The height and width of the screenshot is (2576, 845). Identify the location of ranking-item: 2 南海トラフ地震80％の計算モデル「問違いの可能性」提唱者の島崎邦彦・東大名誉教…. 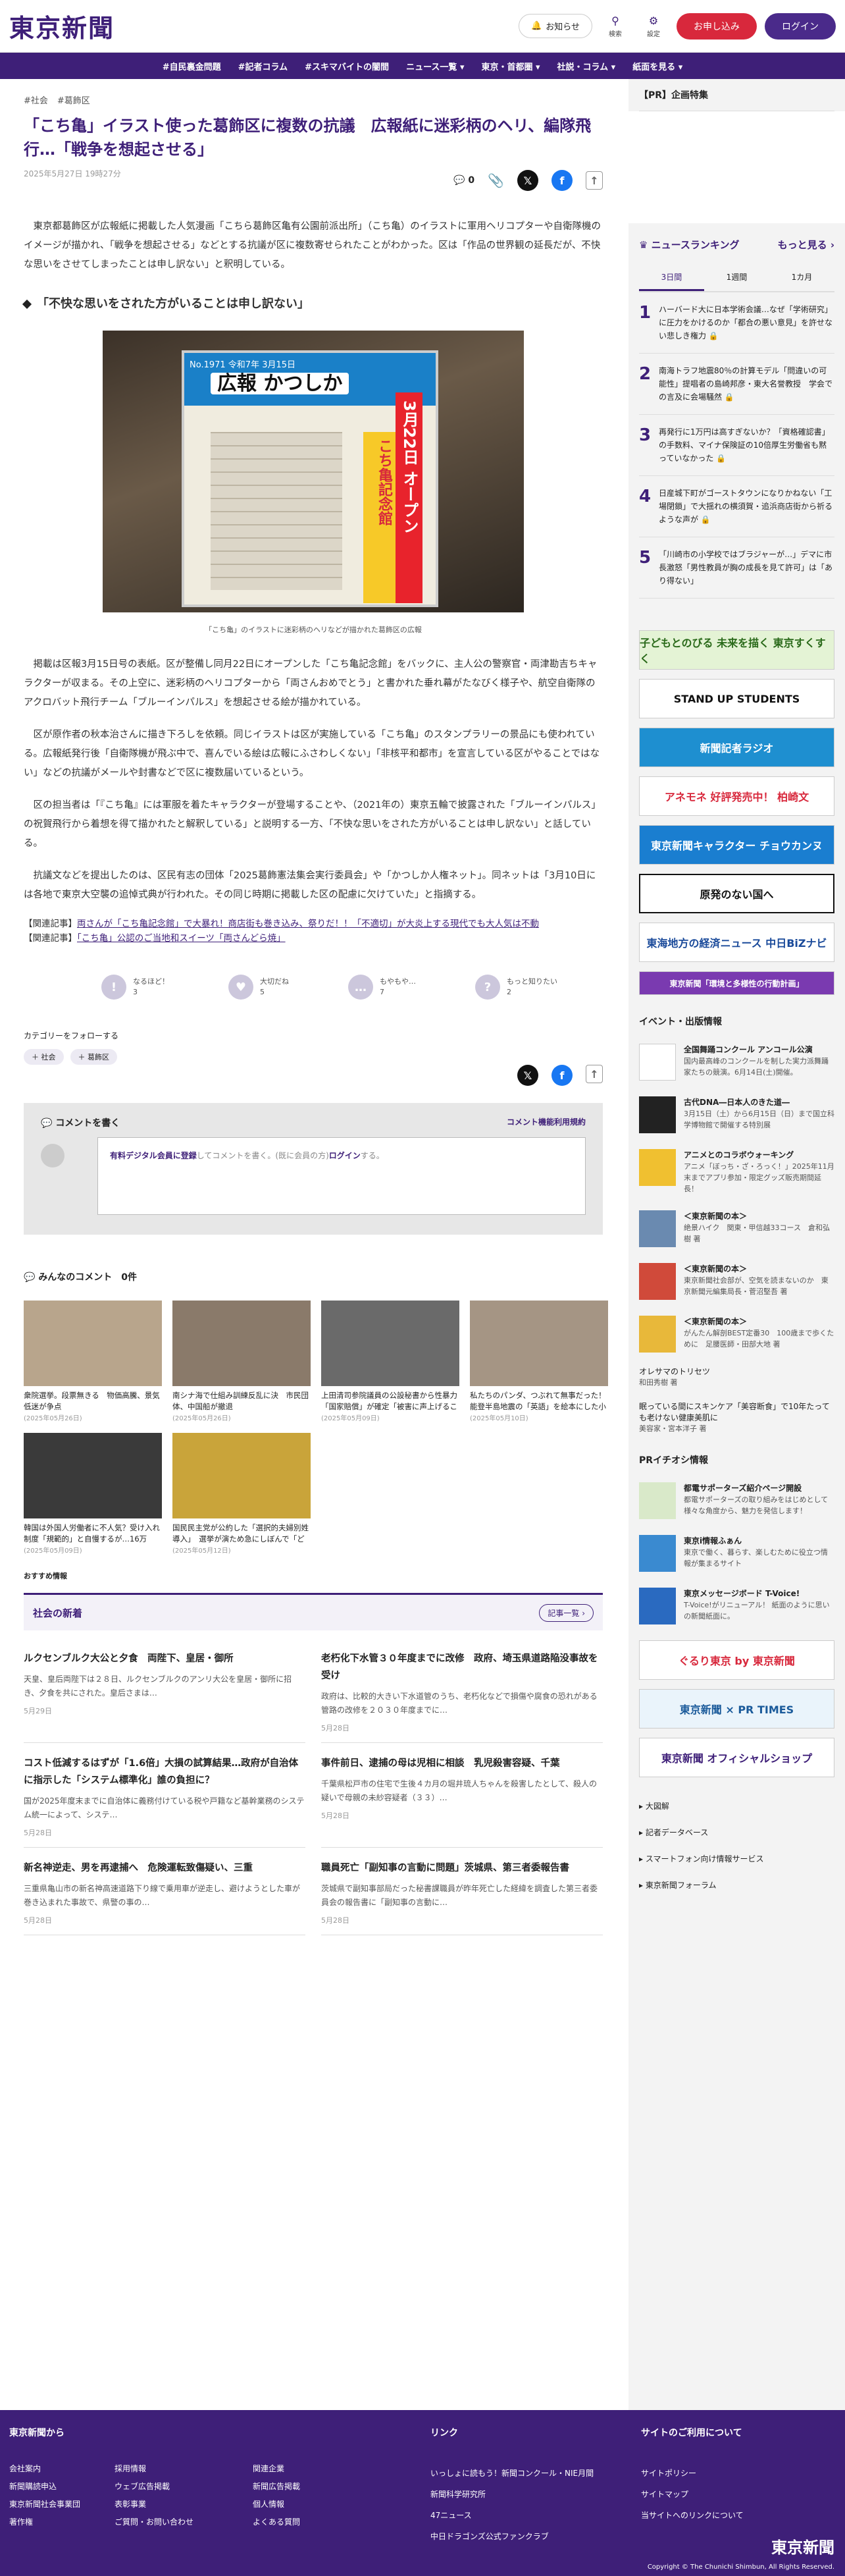
(737, 384).